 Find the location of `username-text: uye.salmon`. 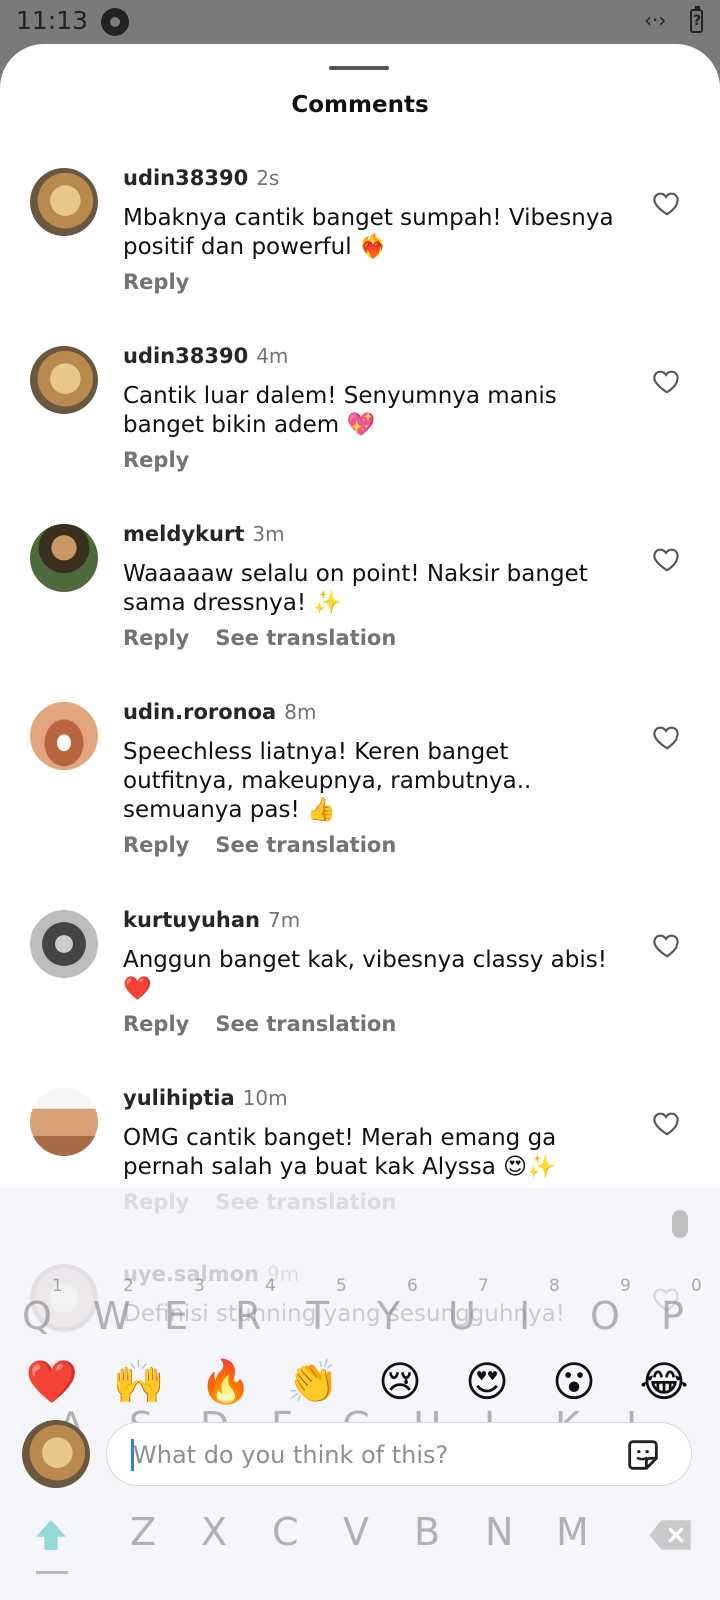

username-text: uye.salmon is located at coordinates (191, 1274).